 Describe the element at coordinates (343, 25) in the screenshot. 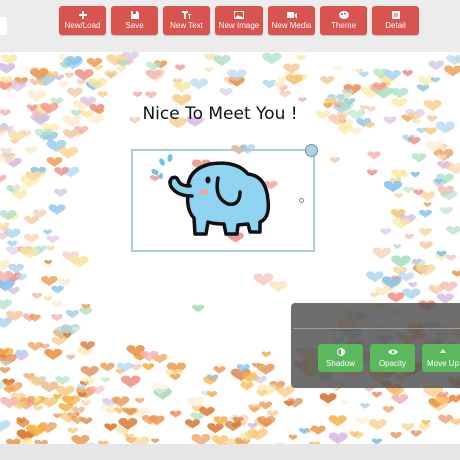

I see `theme-label: Theme` at that location.